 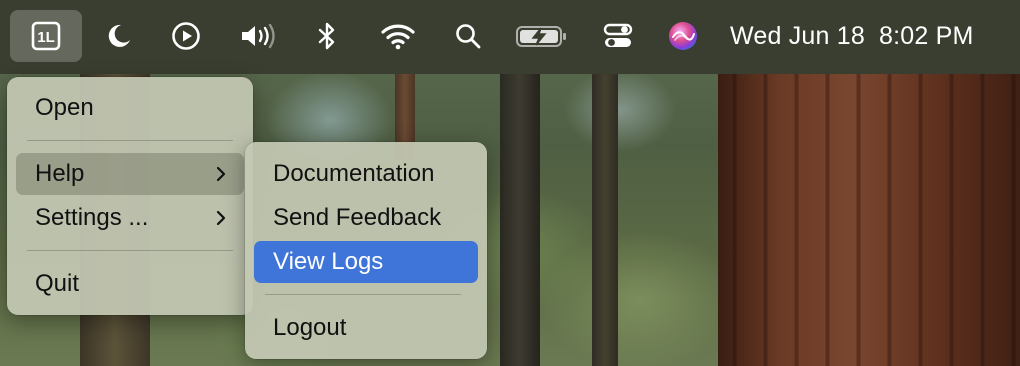 I want to click on clock-date: Wed Jun 18, so click(x=797, y=35).